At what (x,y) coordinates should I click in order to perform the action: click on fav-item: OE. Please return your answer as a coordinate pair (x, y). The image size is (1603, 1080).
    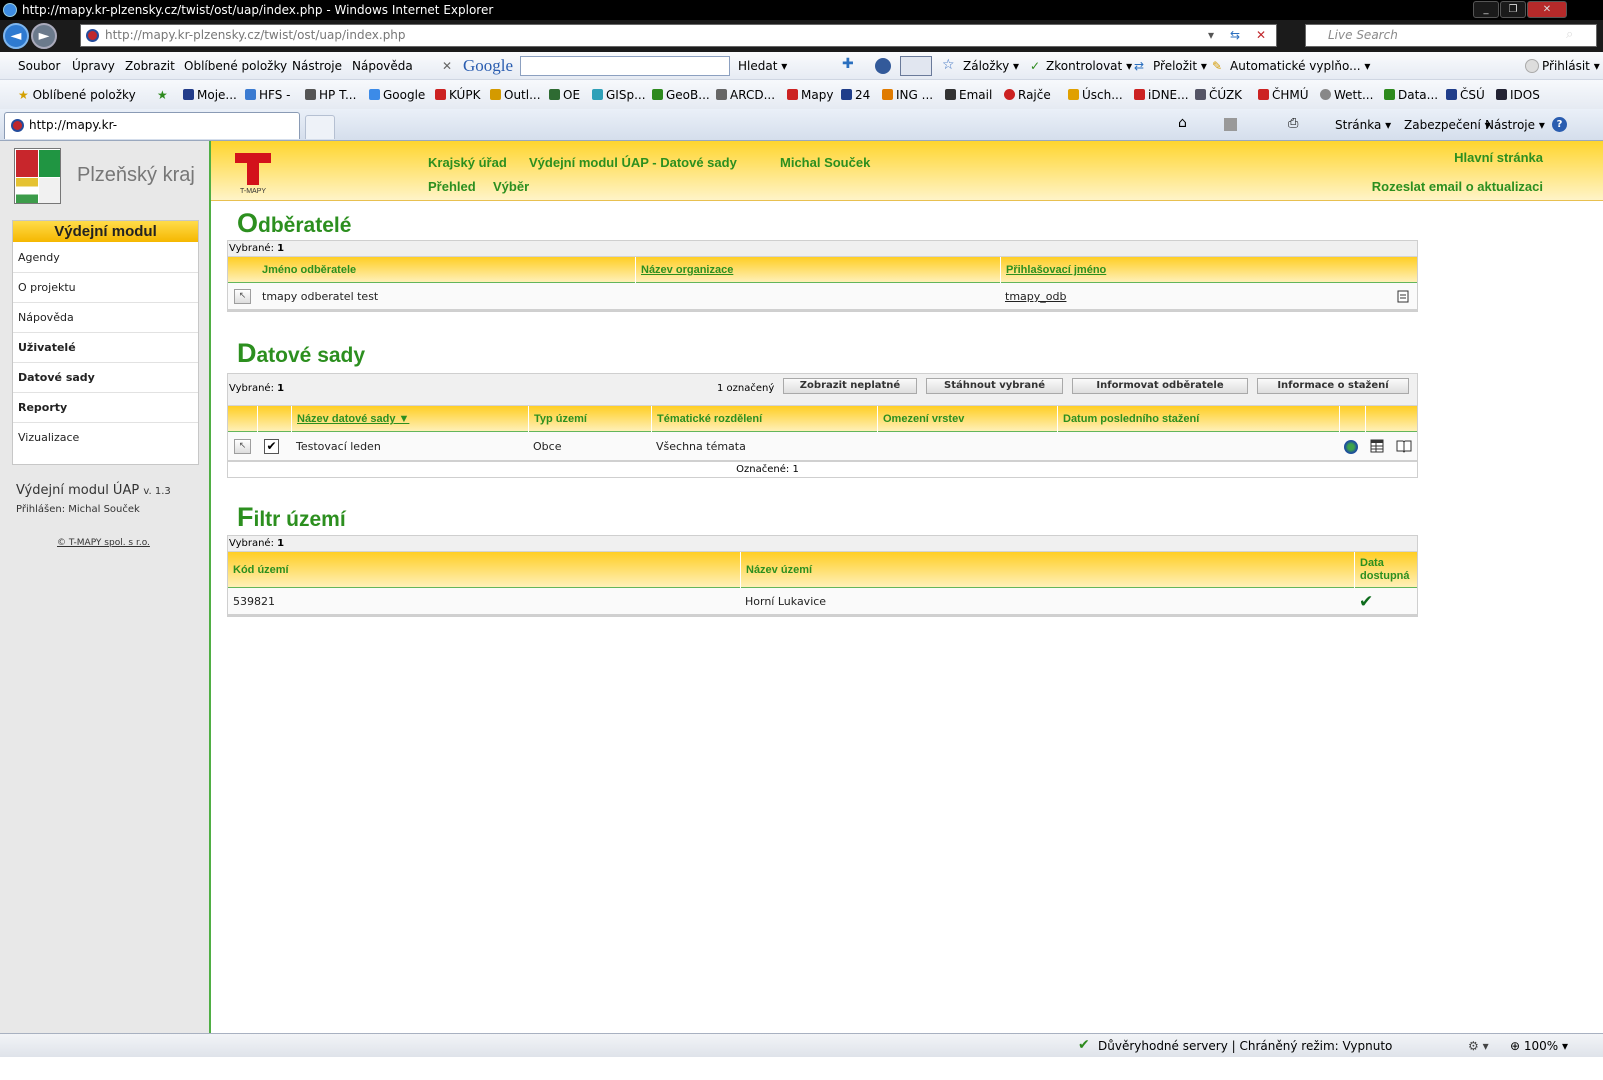
    Looking at the image, I should click on (564, 95).